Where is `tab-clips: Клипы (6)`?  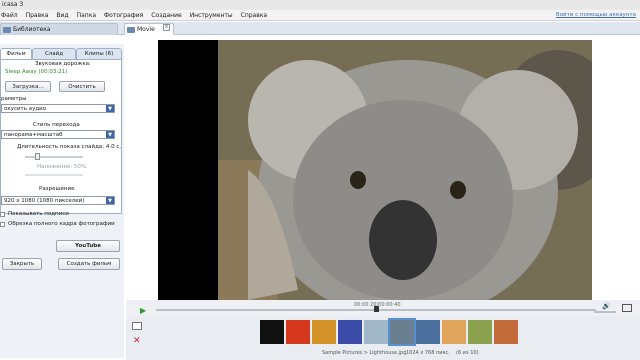
tab-clips: Клипы (6) is located at coordinates (99, 53).